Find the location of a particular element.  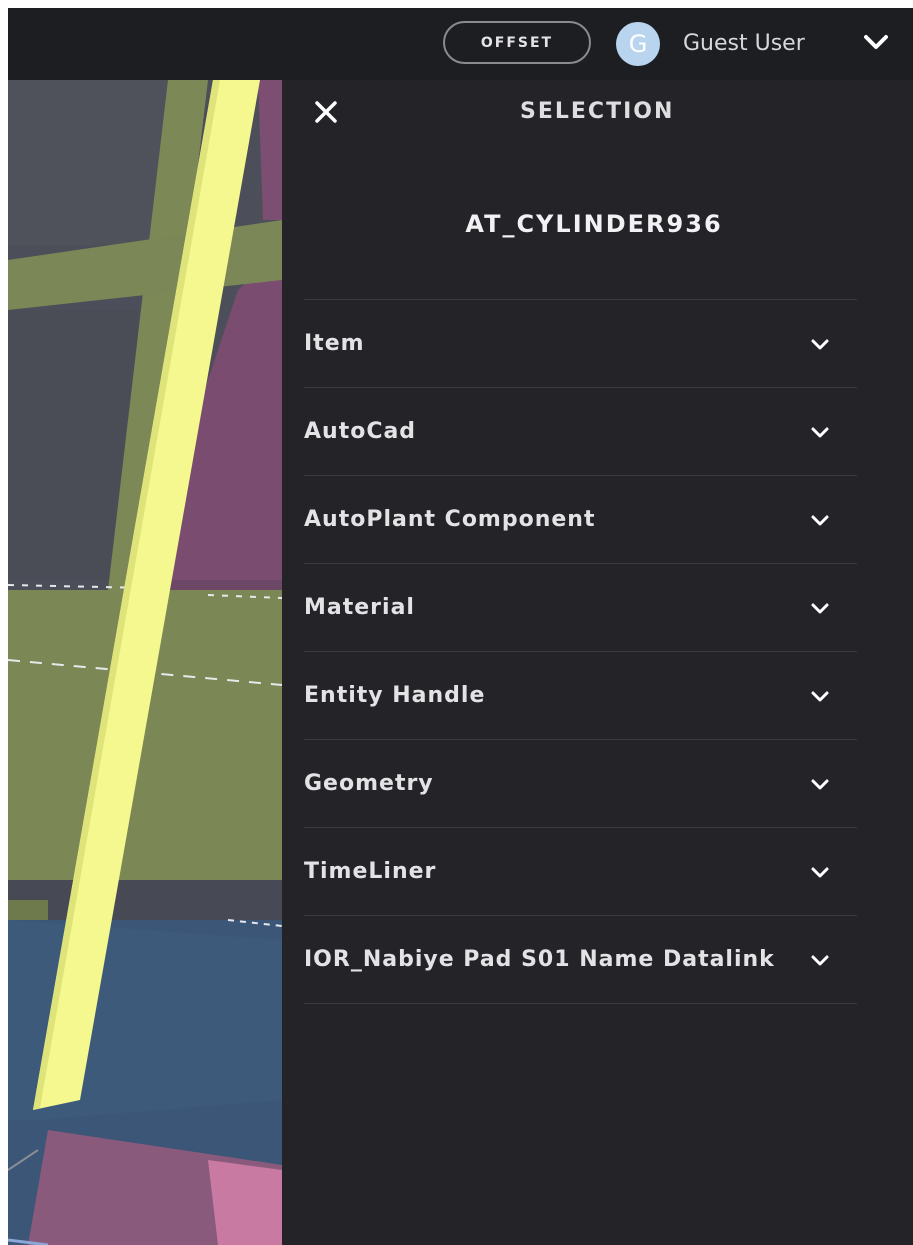

section-timeliner: TimeLiner is located at coordinates (580, 872).